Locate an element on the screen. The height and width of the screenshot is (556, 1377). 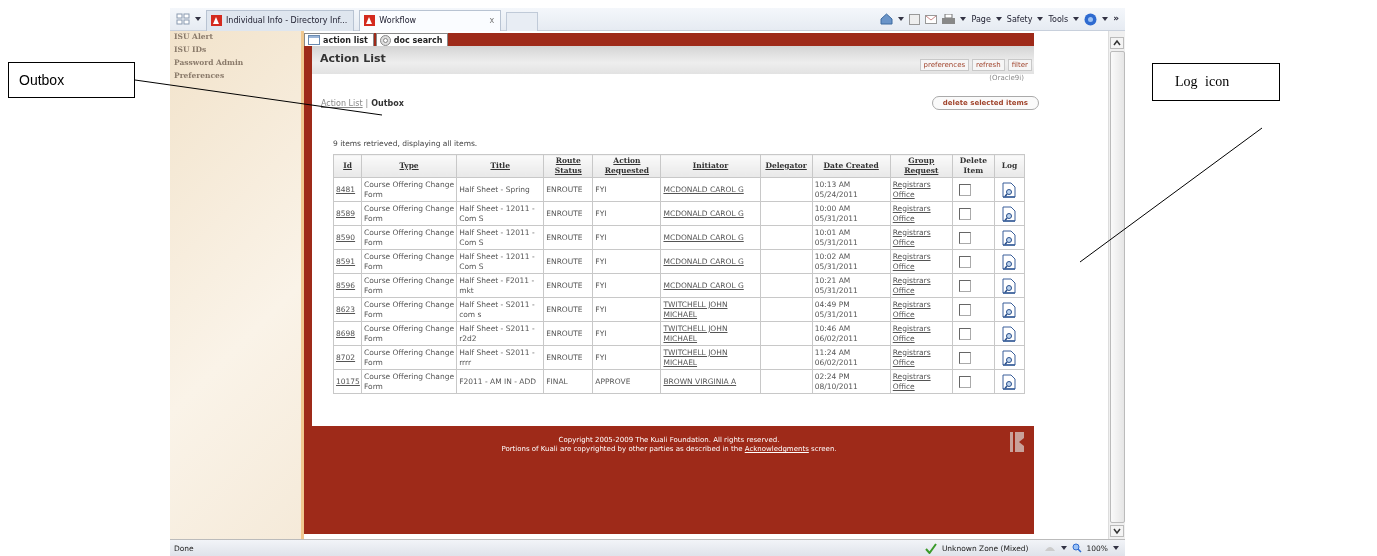
home-icon is located at coordinates (887, 19).